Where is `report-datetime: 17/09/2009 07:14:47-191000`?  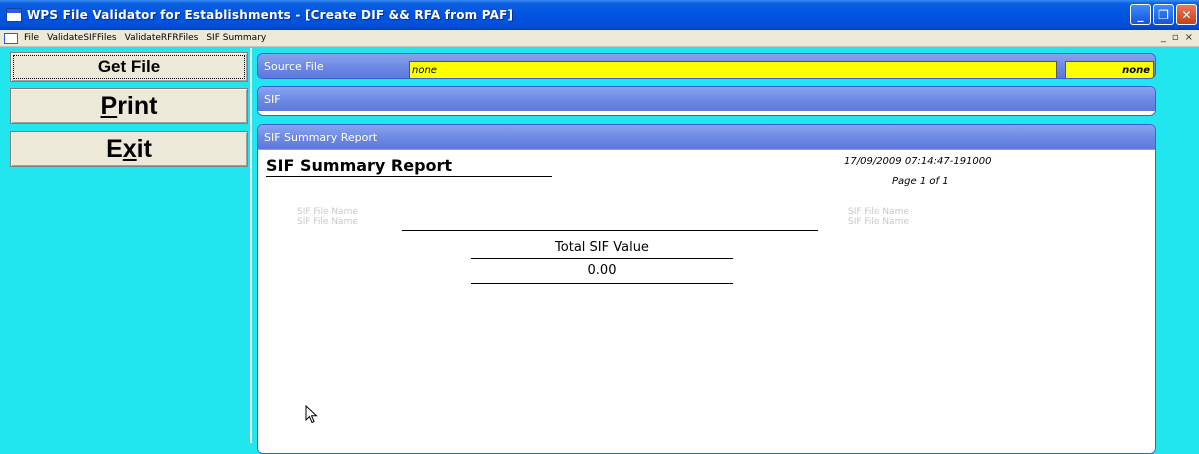
report-datetime: 17/09/2009 07:14:47-191000 is located at coordinates (918, 161).